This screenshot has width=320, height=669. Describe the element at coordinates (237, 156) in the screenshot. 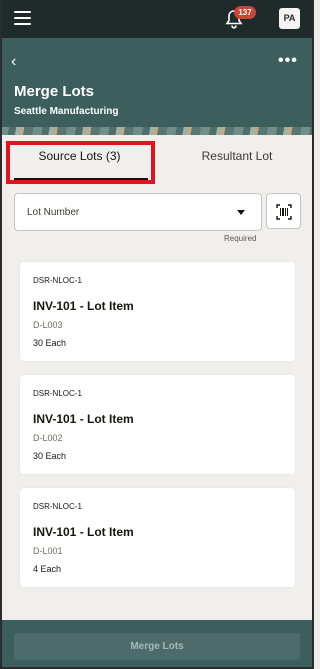

I see `tab-resultant-lot: Resultant Lot` at that location.